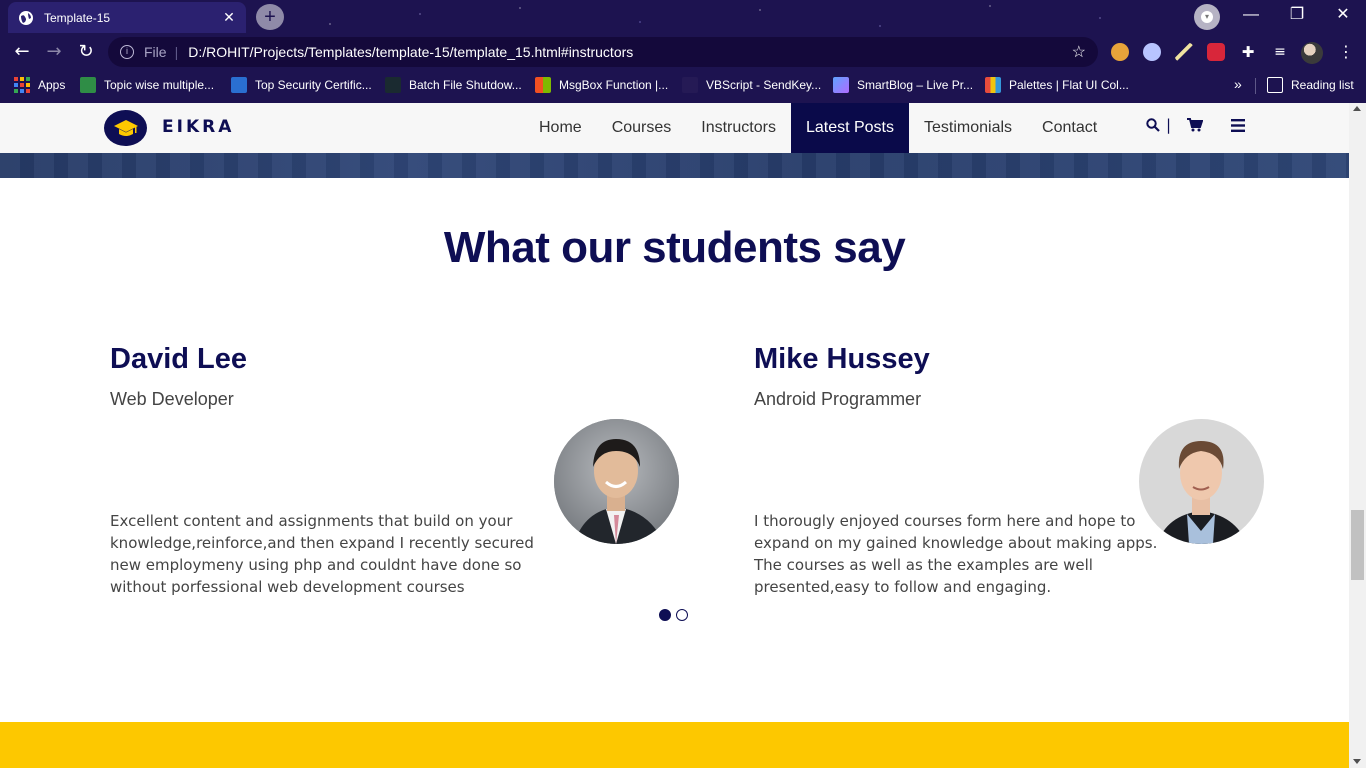  What do you see at coordinates (968, 128) in the screenshot?
I see `nav-testimonials: Testimonials` at bounding box center [968, 128].